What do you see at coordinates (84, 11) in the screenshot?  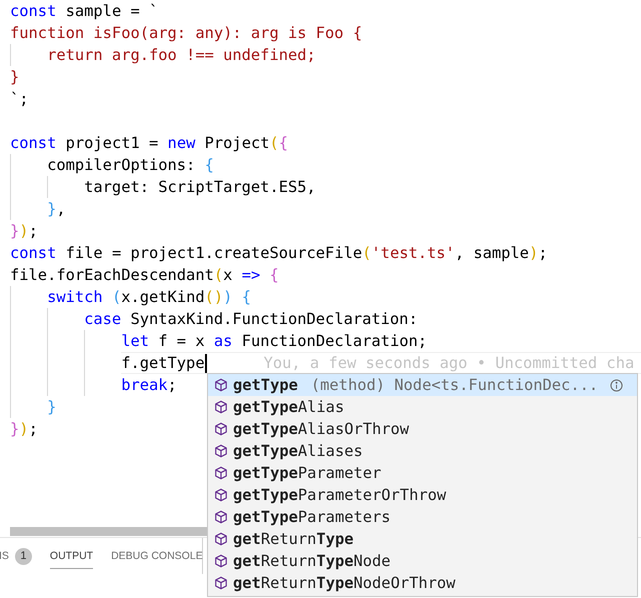 I see `code-line: const sample = `` at bounding box center [84, 11].